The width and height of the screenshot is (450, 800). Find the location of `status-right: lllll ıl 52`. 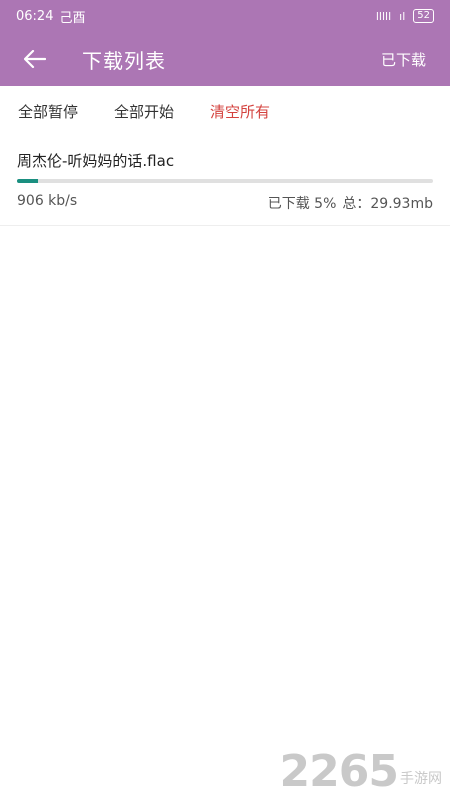

status-right: lllll ıl 52 is located at coordinates (405, 16).